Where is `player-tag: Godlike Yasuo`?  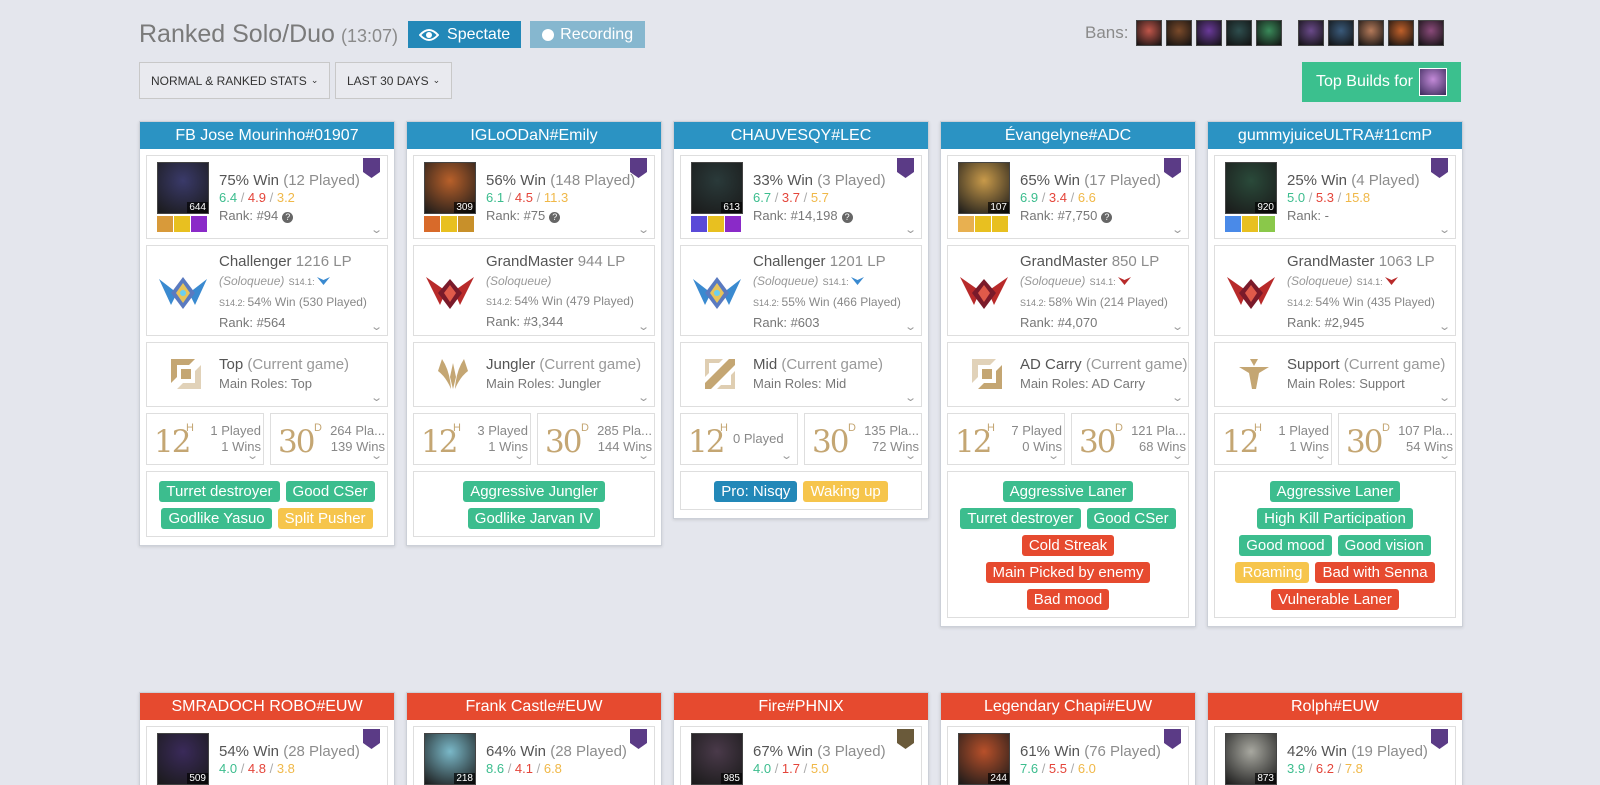 player-tag: Godlike Yasuo is located at coordinates (216, 518).